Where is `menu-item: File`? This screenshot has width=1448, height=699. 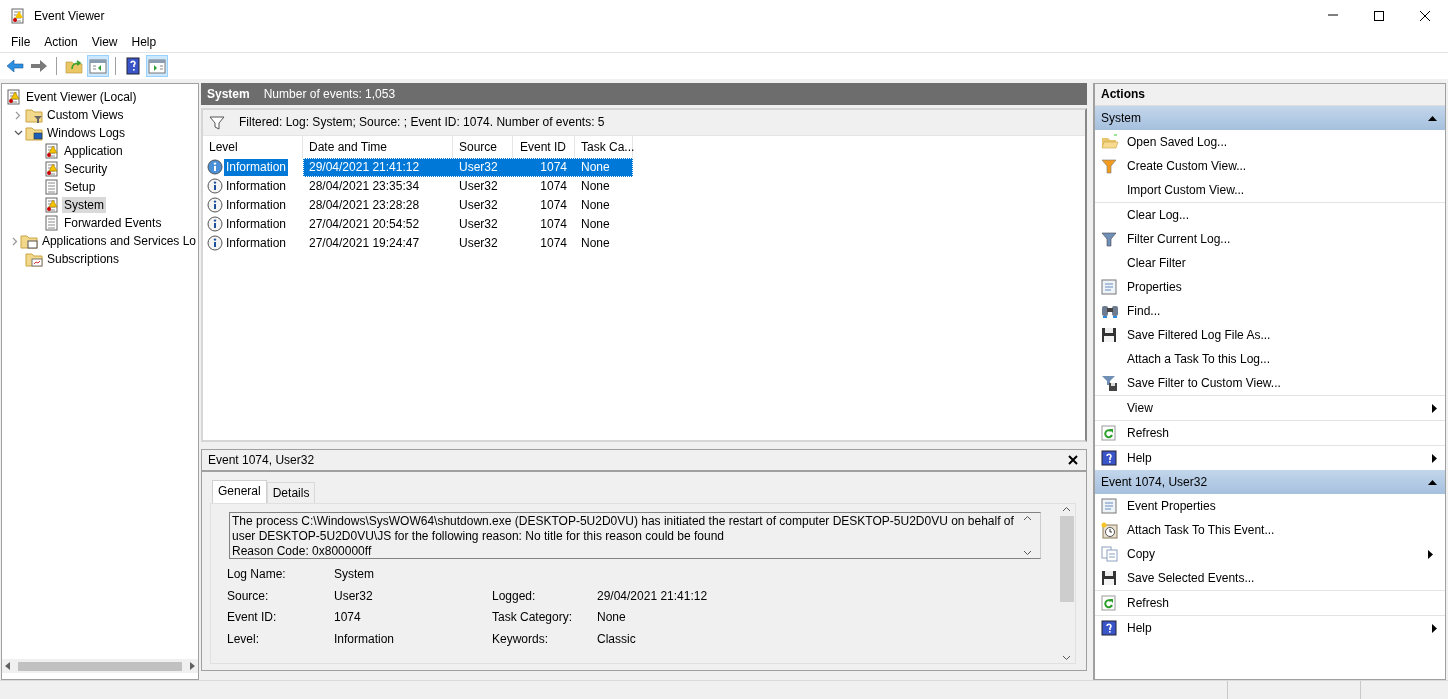
menu-item: File is located at coordinates (21, 42).